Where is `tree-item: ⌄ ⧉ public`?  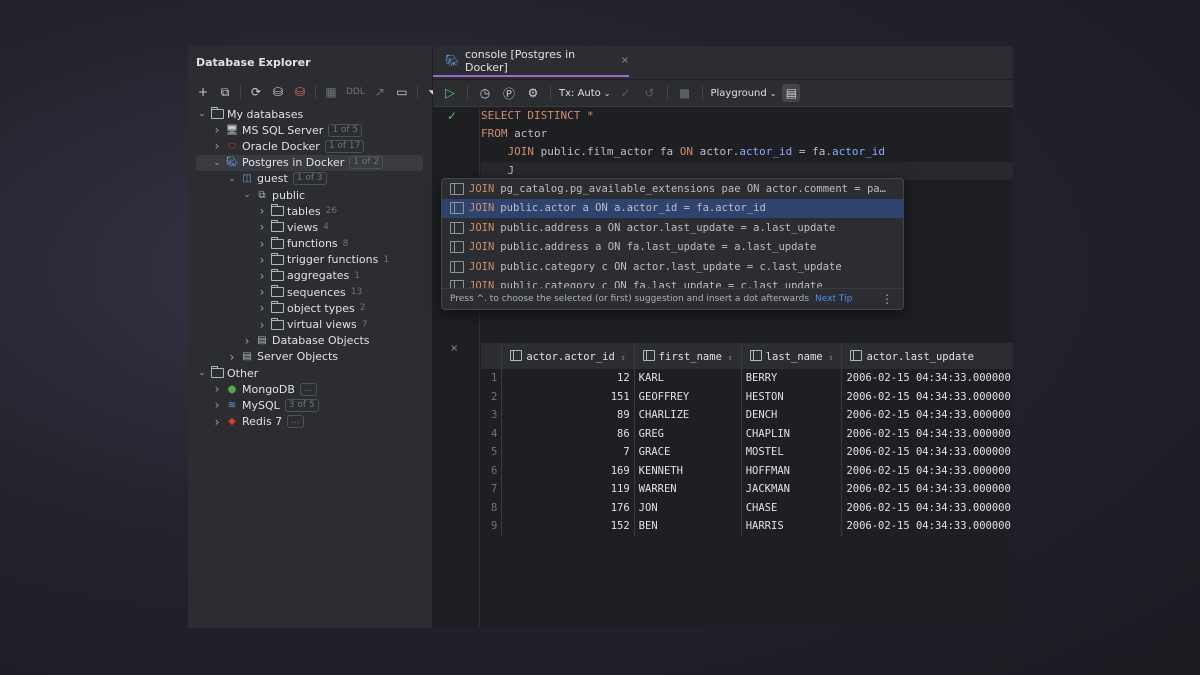 tree-item: ⌄ ⧉ public is located at coordinates (310, 195).